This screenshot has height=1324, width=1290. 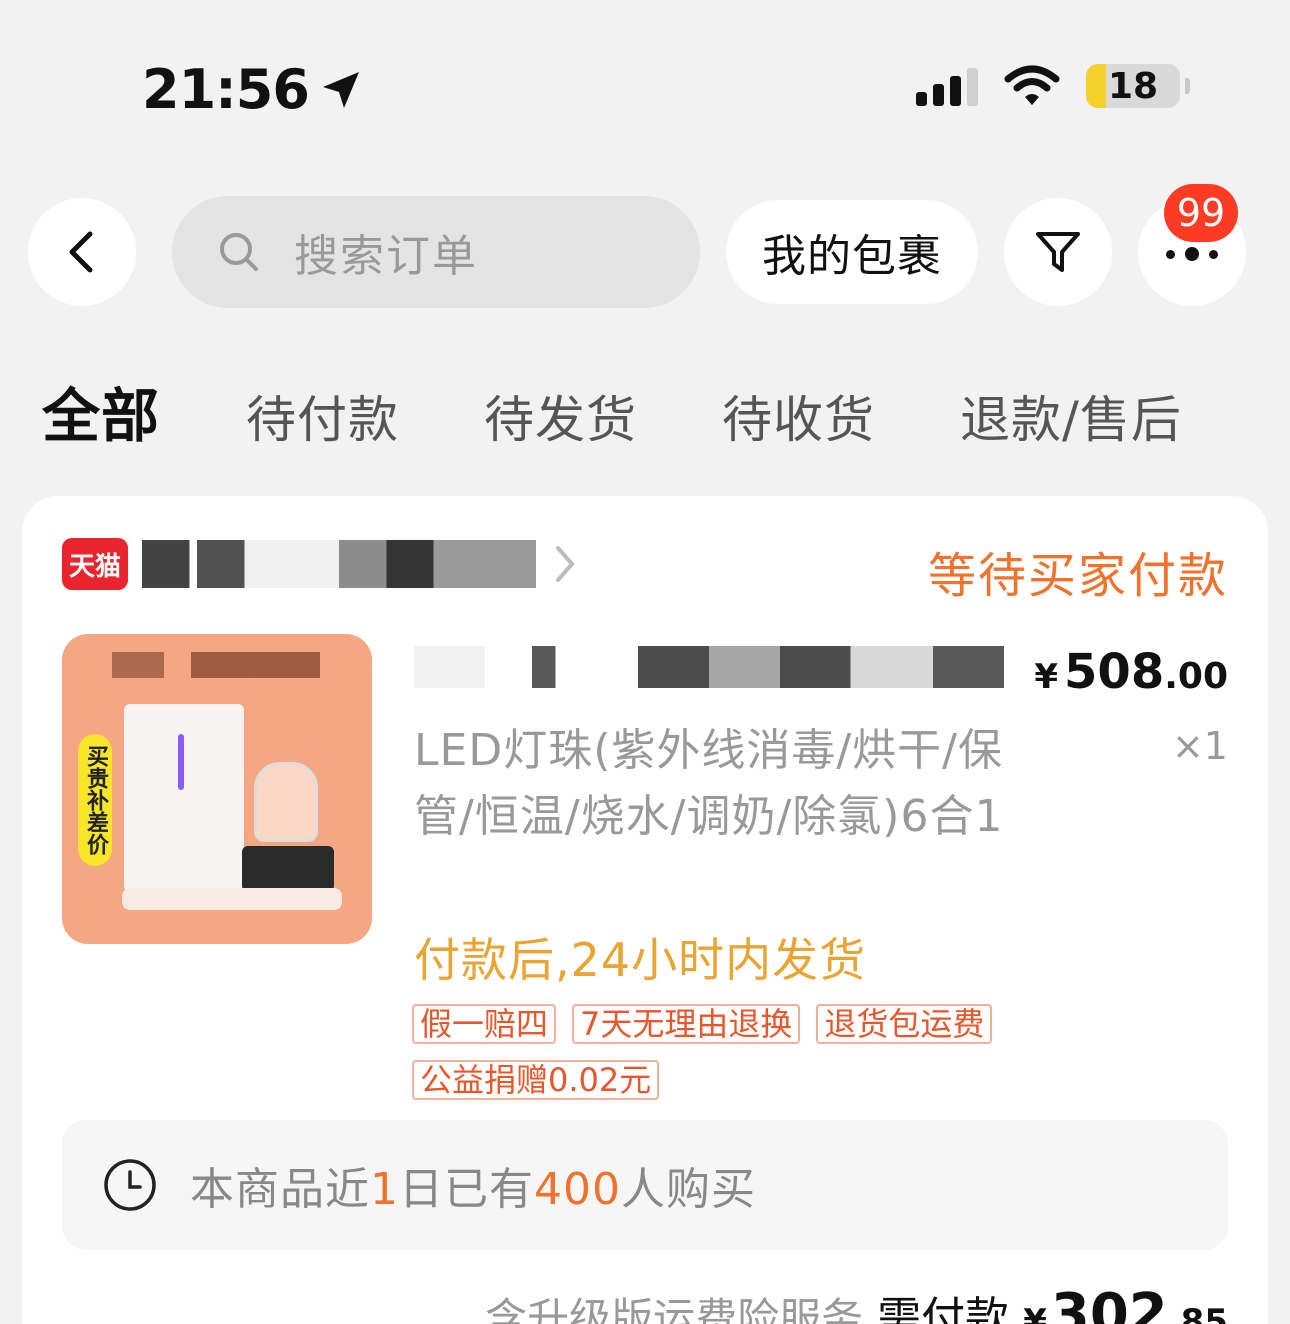 I want to click on search-input: 搜索订单, so click(x=436, y=252).